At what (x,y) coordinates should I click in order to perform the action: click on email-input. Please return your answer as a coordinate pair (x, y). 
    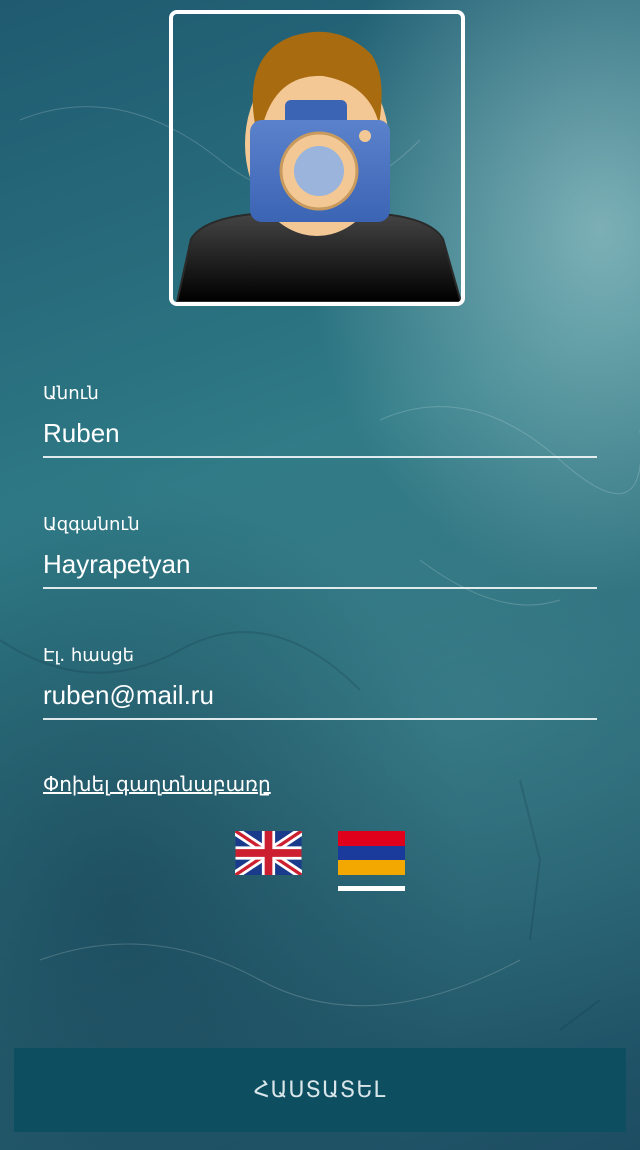
    Looking at the image, I should click on (320, 699).